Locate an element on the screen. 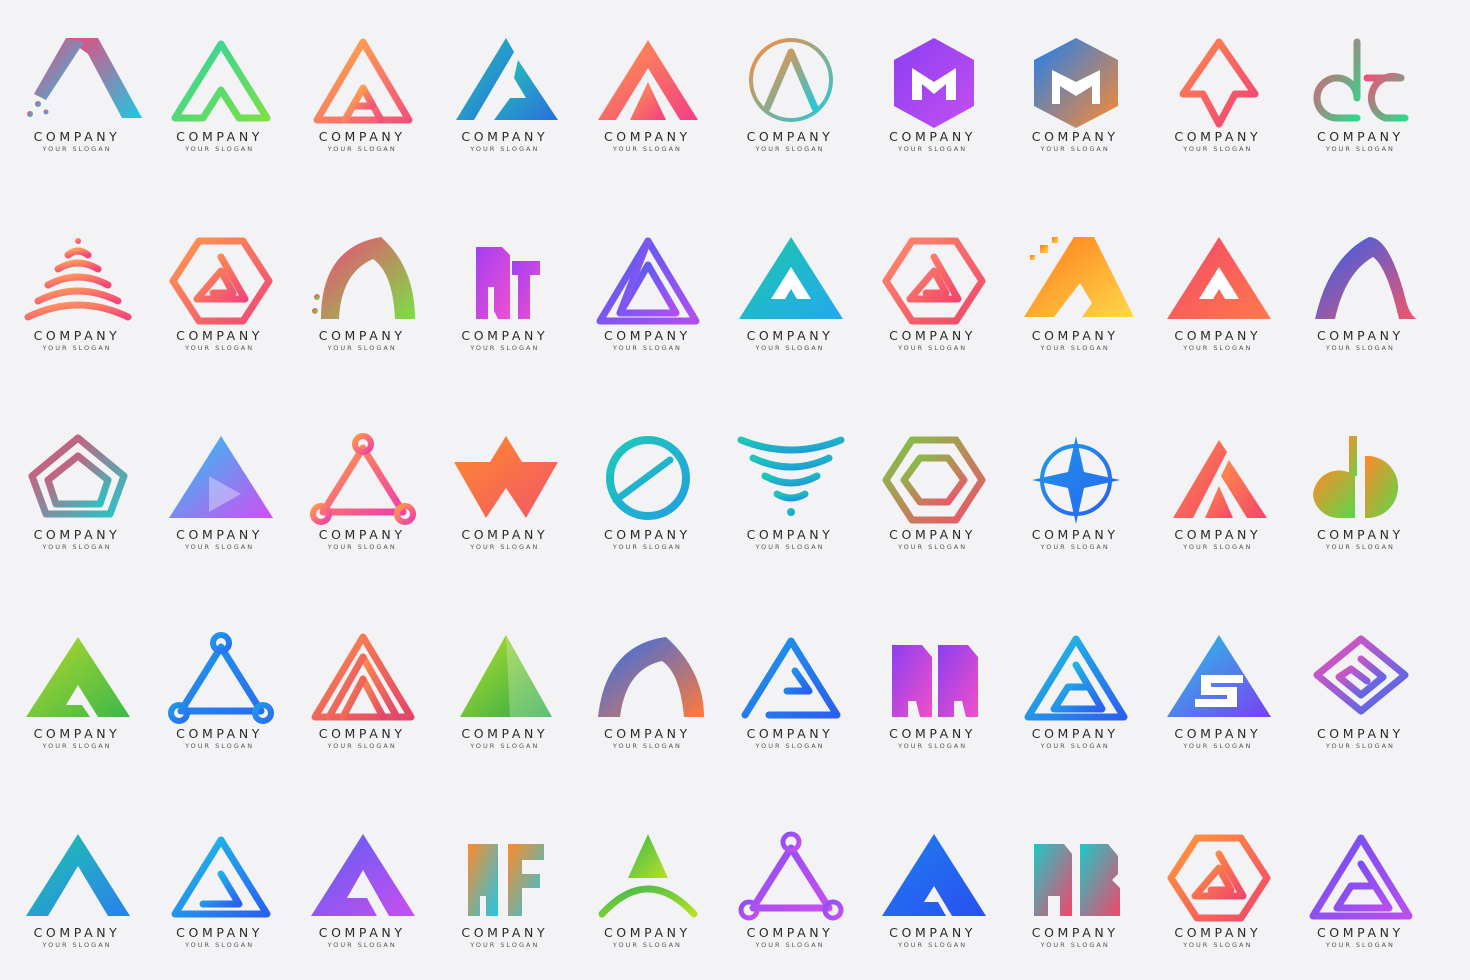  arrow-a-icon is located at coordinates (1219, 83).